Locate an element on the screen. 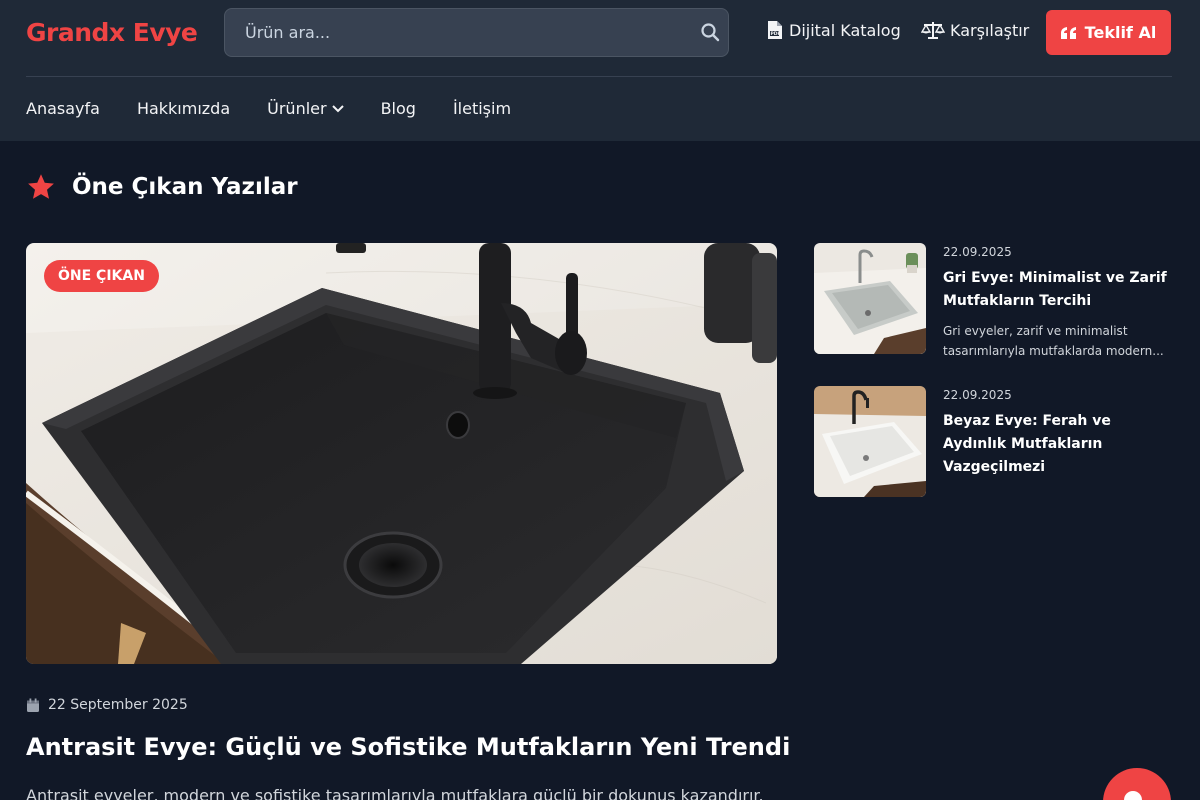 Image resolution: width=1200 pixels, height=800 pixels. quote-button: Teklif Al is located at coordinates (1108, 32).